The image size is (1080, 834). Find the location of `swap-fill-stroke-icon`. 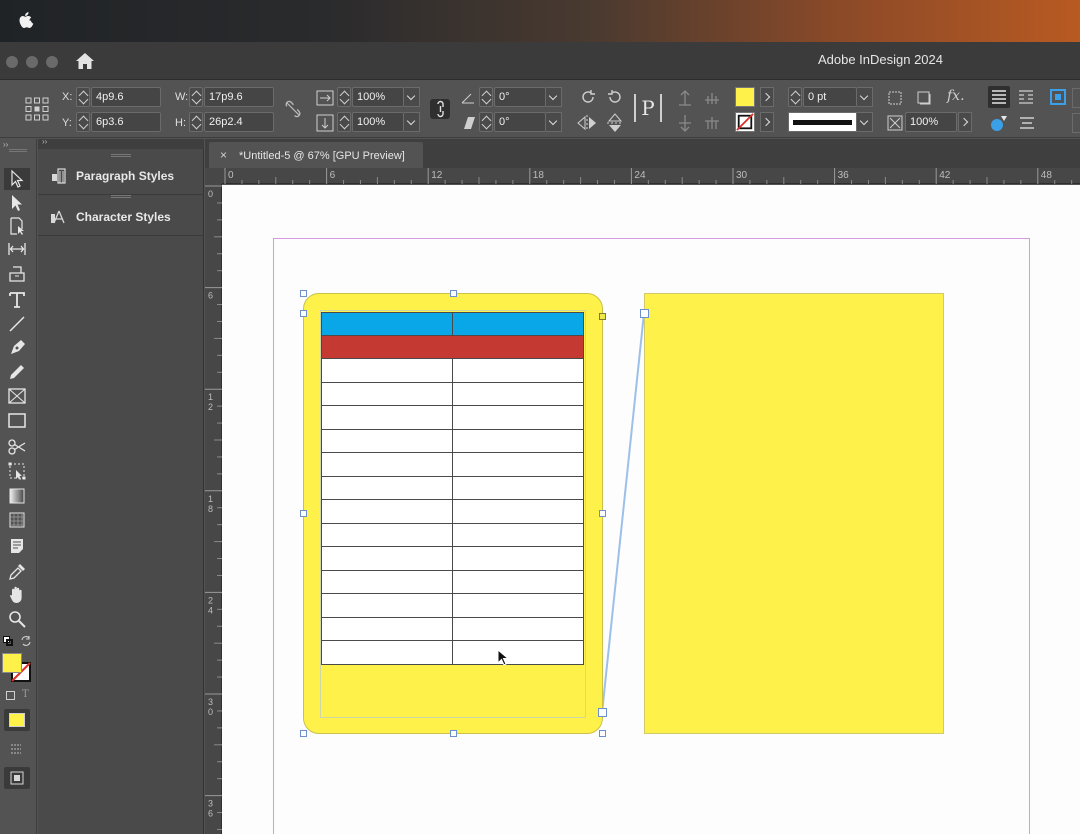

swap-fill-stroke-icon is located at coordinates (26, 641).